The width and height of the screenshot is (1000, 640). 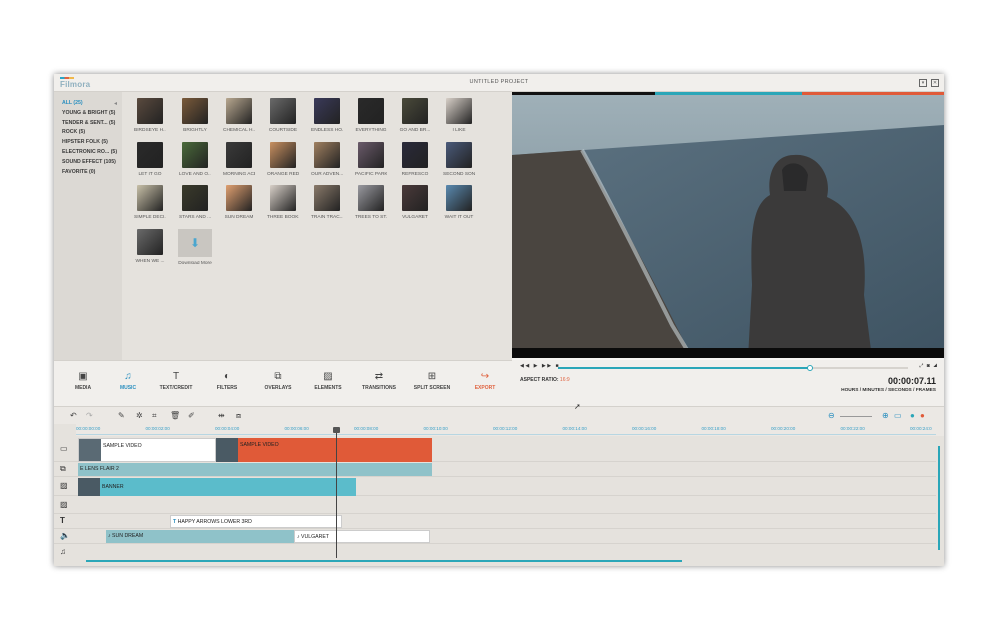 I want to click on toolbar-media-button: ▣ MEDIA, so click(x=83, y=381).